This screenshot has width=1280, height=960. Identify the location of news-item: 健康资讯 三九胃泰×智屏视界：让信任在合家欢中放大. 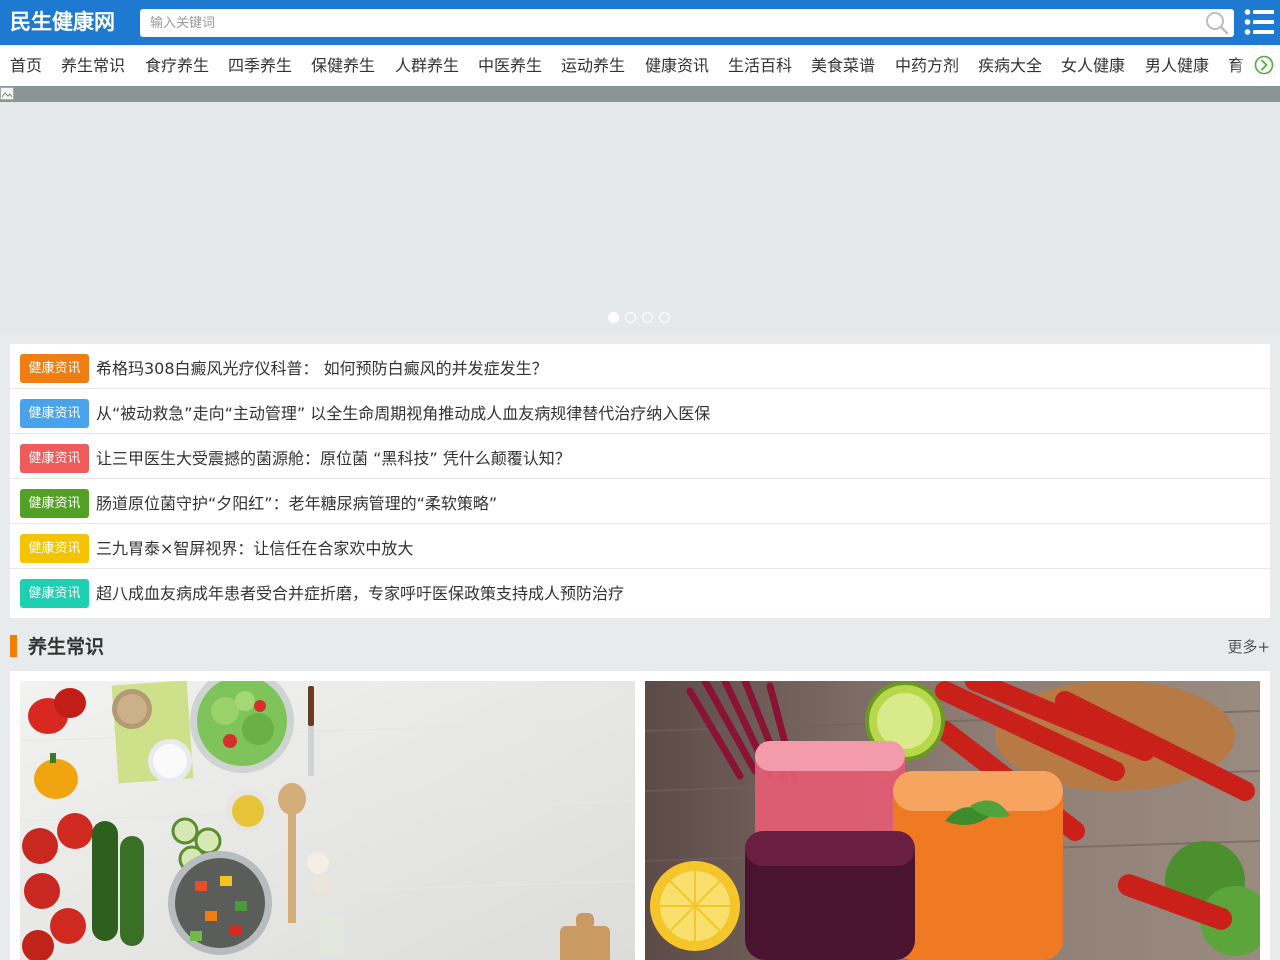
(640, 546).